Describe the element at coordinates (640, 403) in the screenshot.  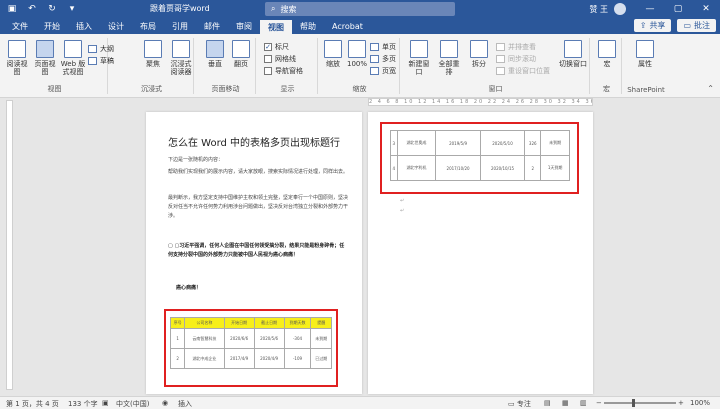
I see `zoom-slider` at that location.